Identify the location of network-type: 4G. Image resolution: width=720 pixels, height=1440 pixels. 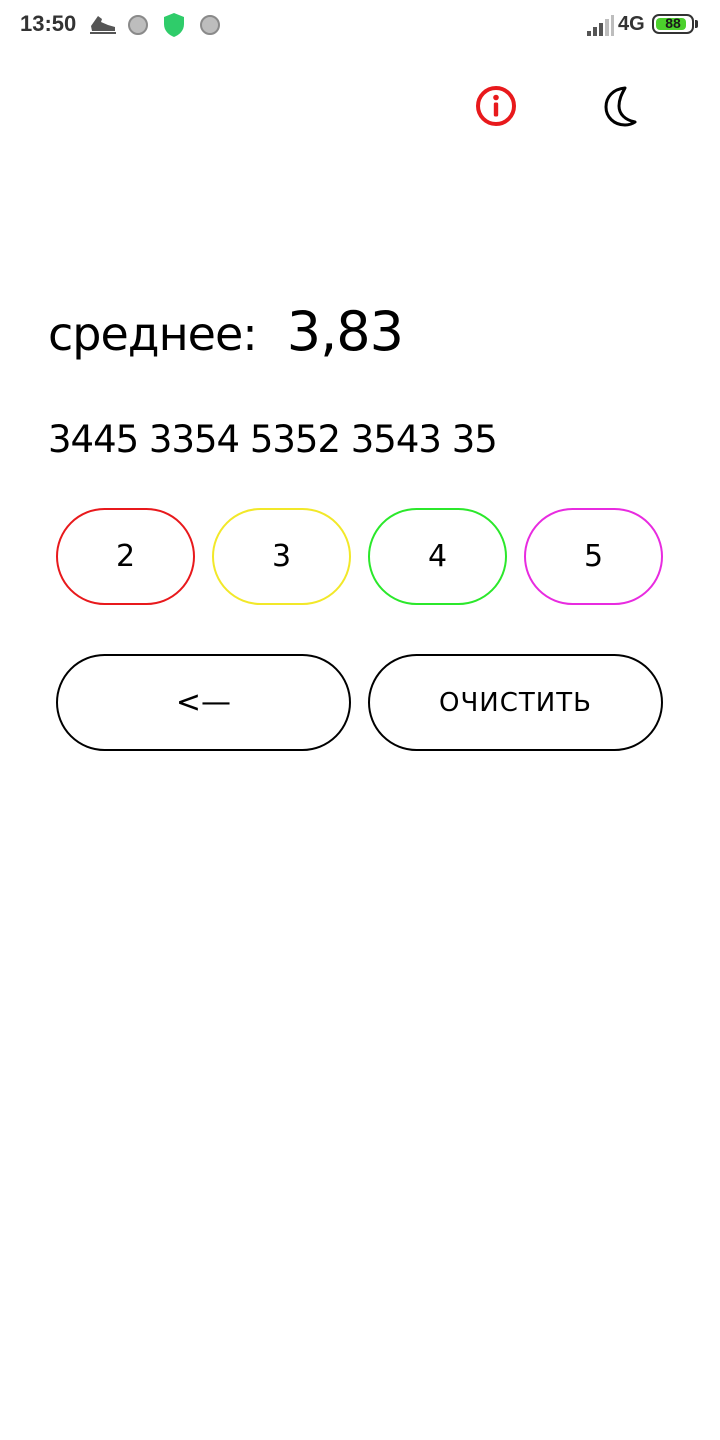
(631, 24).